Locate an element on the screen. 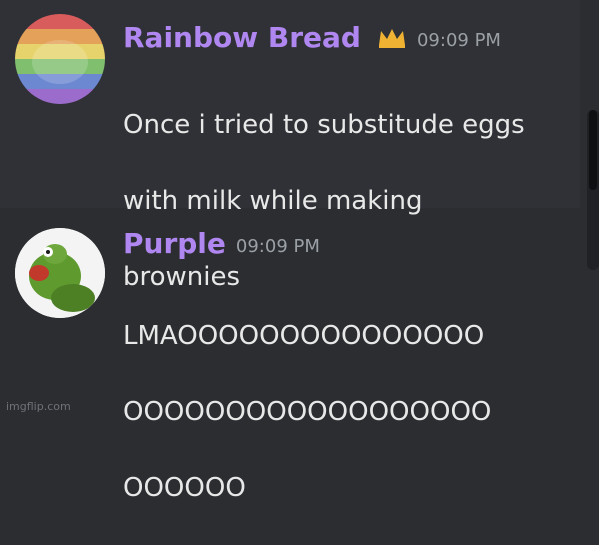 Image resolution: width=599 pixels, height=545 pixels. kermit-avatar-image is located at coordinates (60, 273).